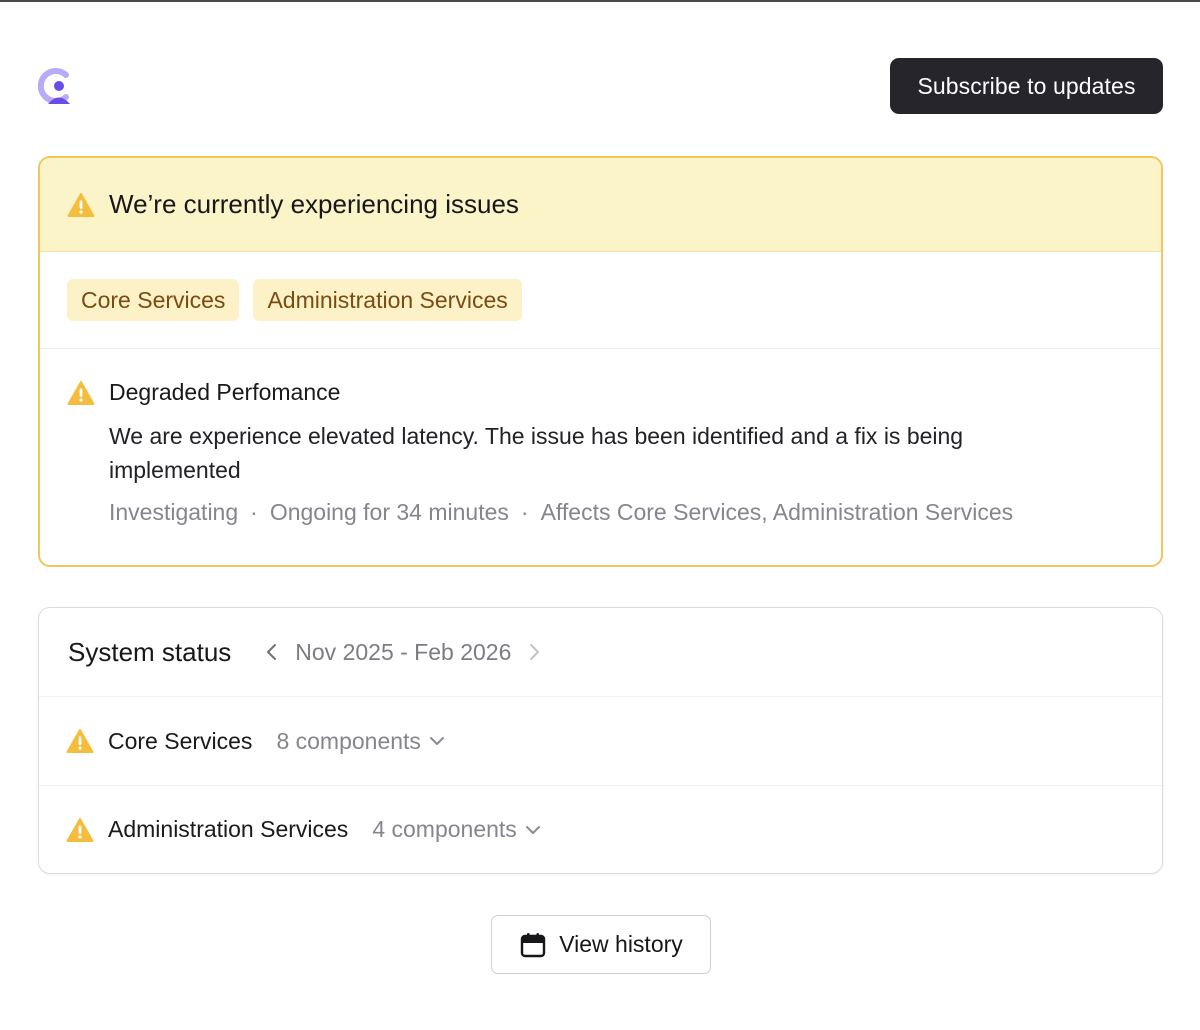  I want to click on incident-header: We’re currently experiencing issues, so click(600, 205).